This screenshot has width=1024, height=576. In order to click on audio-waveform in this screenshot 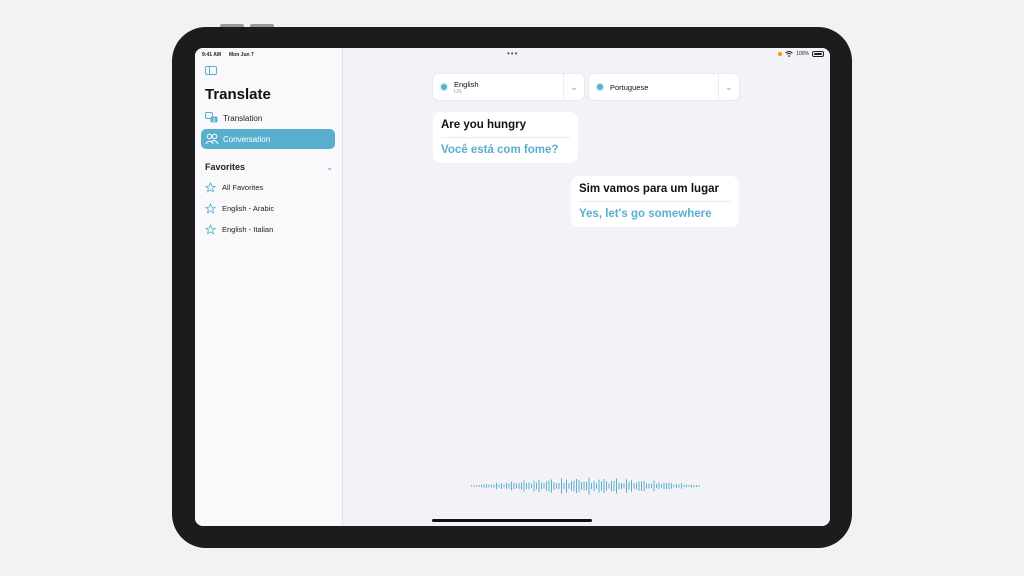, I will do `click(585, 486)`.